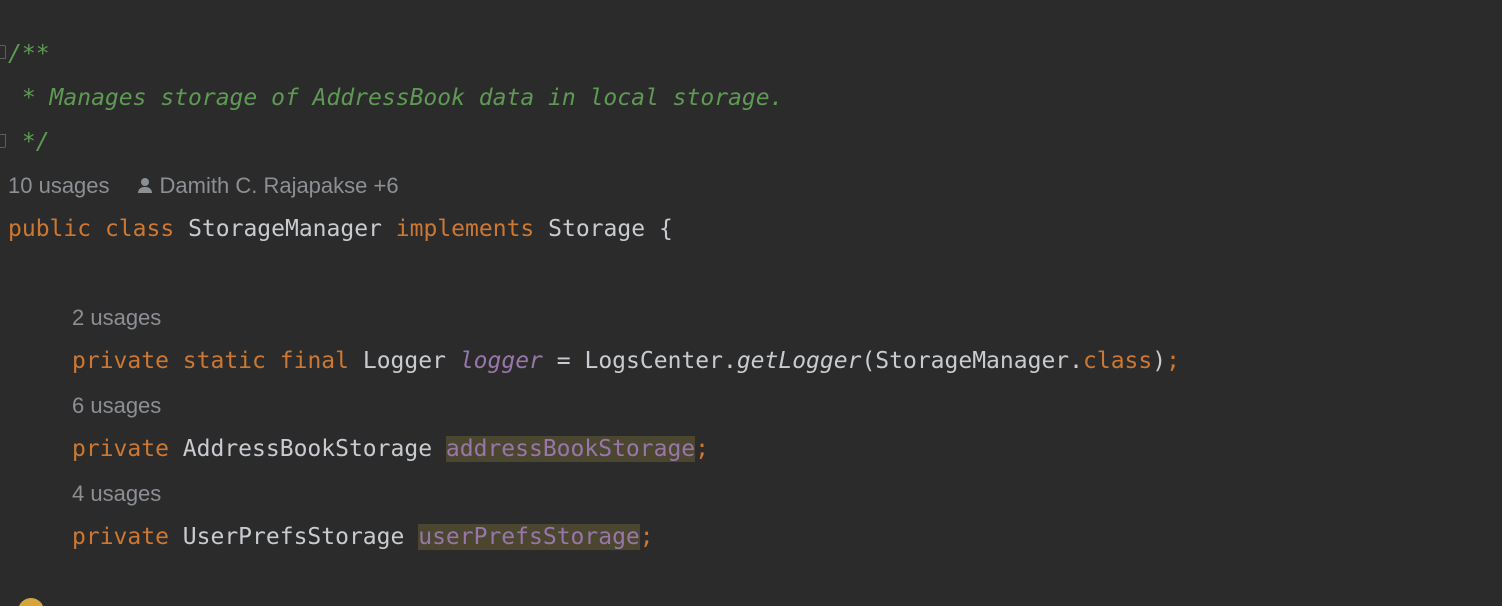 The image size is (1502, 606). Describe the element at coordinates (50, 229) in the screenshot. I see `keyword-public: public` at that location.